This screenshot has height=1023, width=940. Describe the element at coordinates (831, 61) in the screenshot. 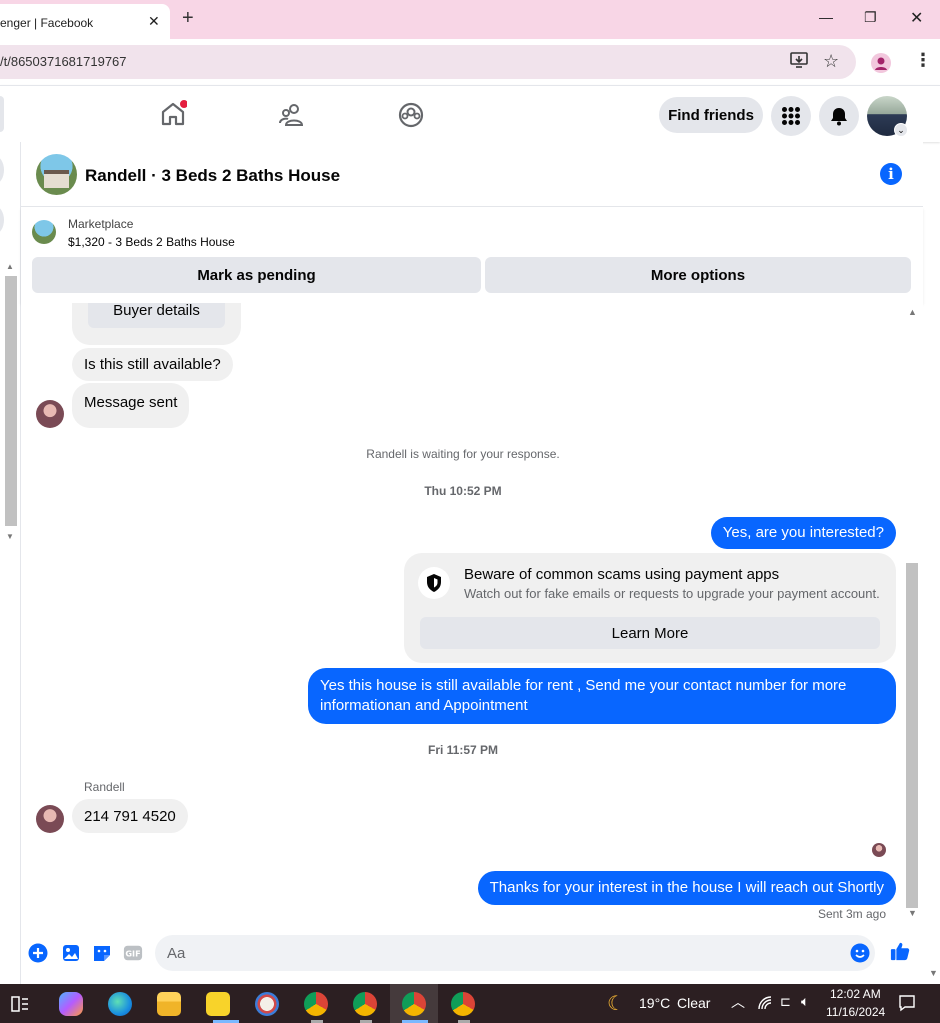

I see `bookmark-star-icon: ☆` at that location.